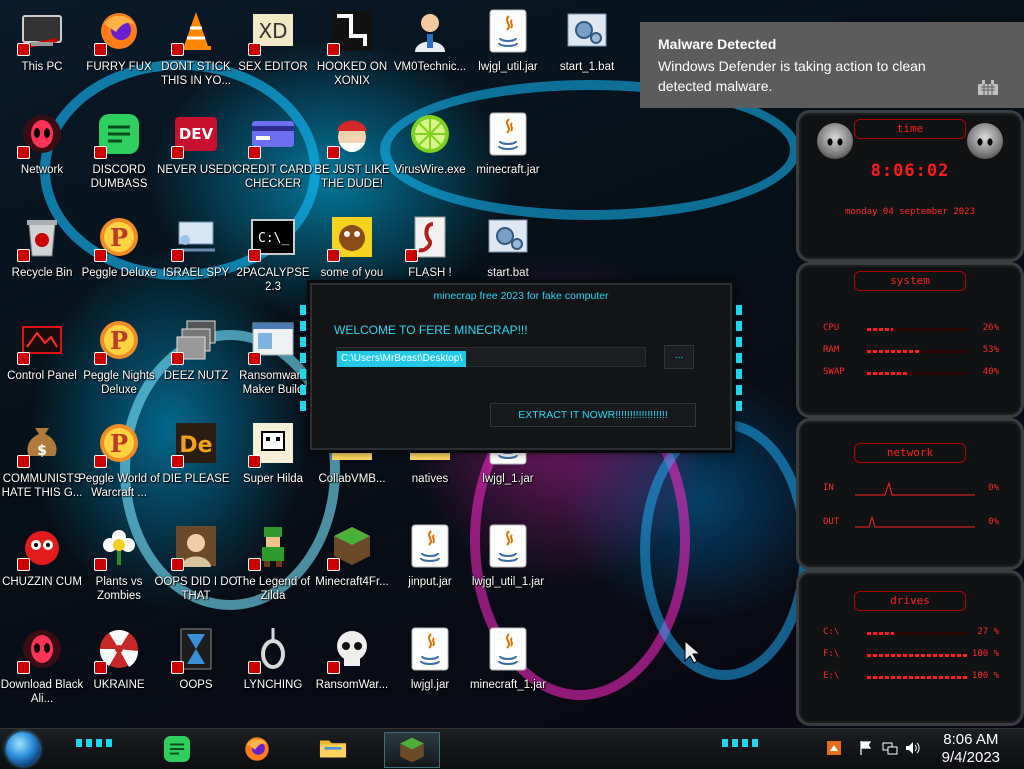 The height and width of the screenshot is (769, 1024). Describe the element at coordinates (196, 470) in the screenshot. I see `desktop-icon: De DIE PLEASE` at that location.